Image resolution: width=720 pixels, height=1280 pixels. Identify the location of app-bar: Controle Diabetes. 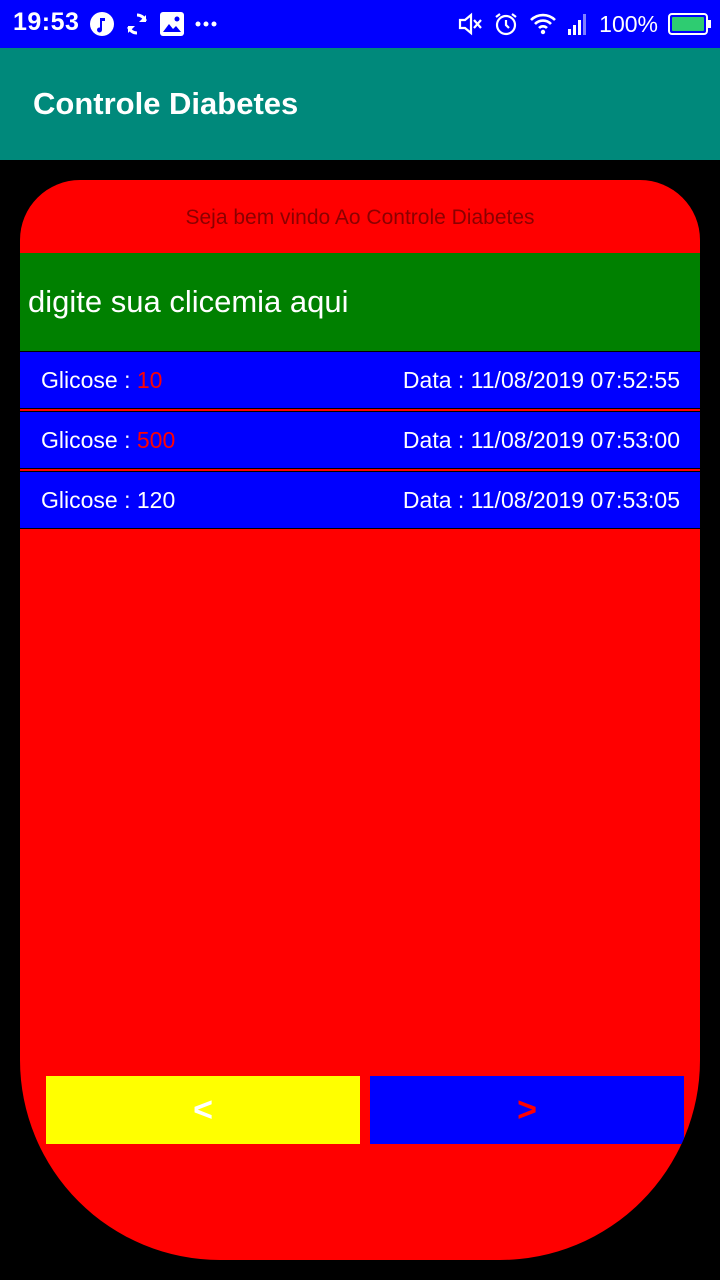
(360, 104).